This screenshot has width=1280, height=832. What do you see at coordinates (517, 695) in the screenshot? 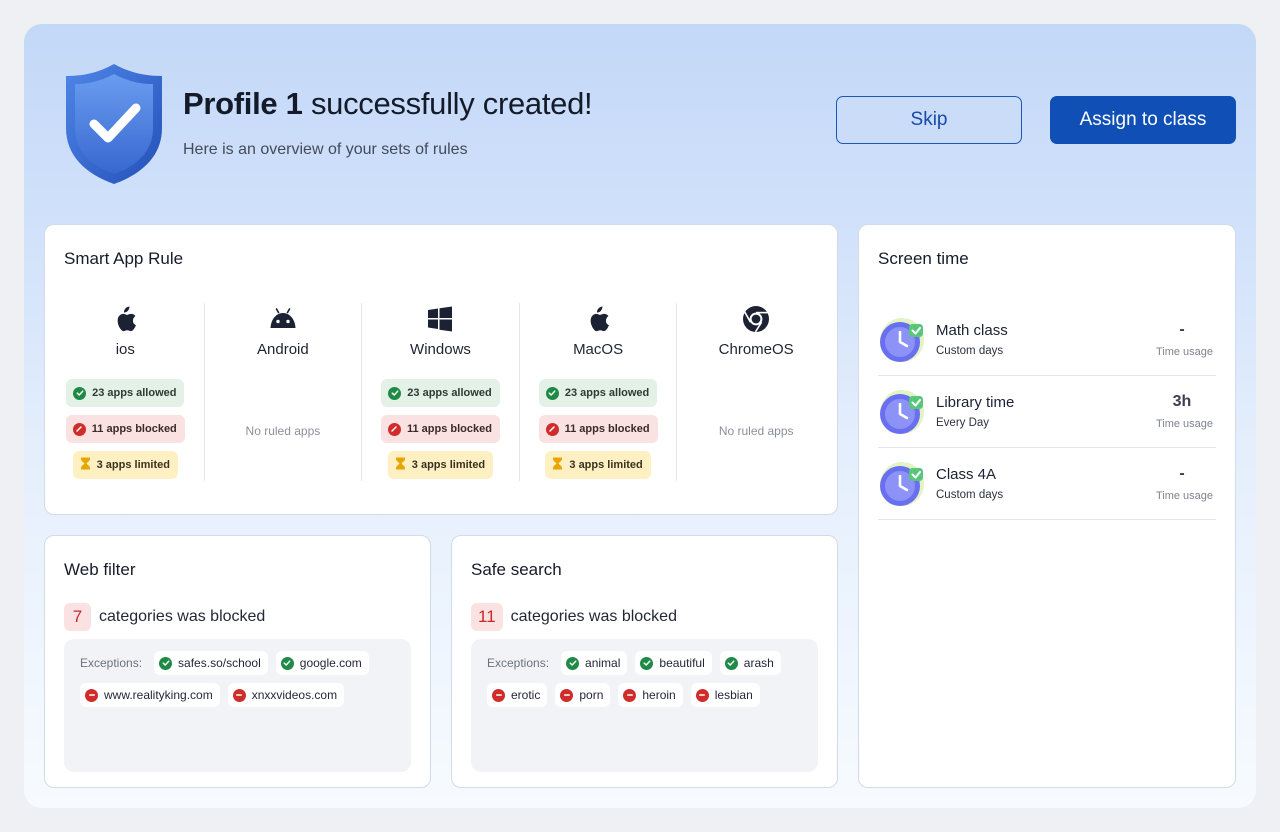
I see `exception-chip-blocked: erotic` at bounding box center [517, 695].